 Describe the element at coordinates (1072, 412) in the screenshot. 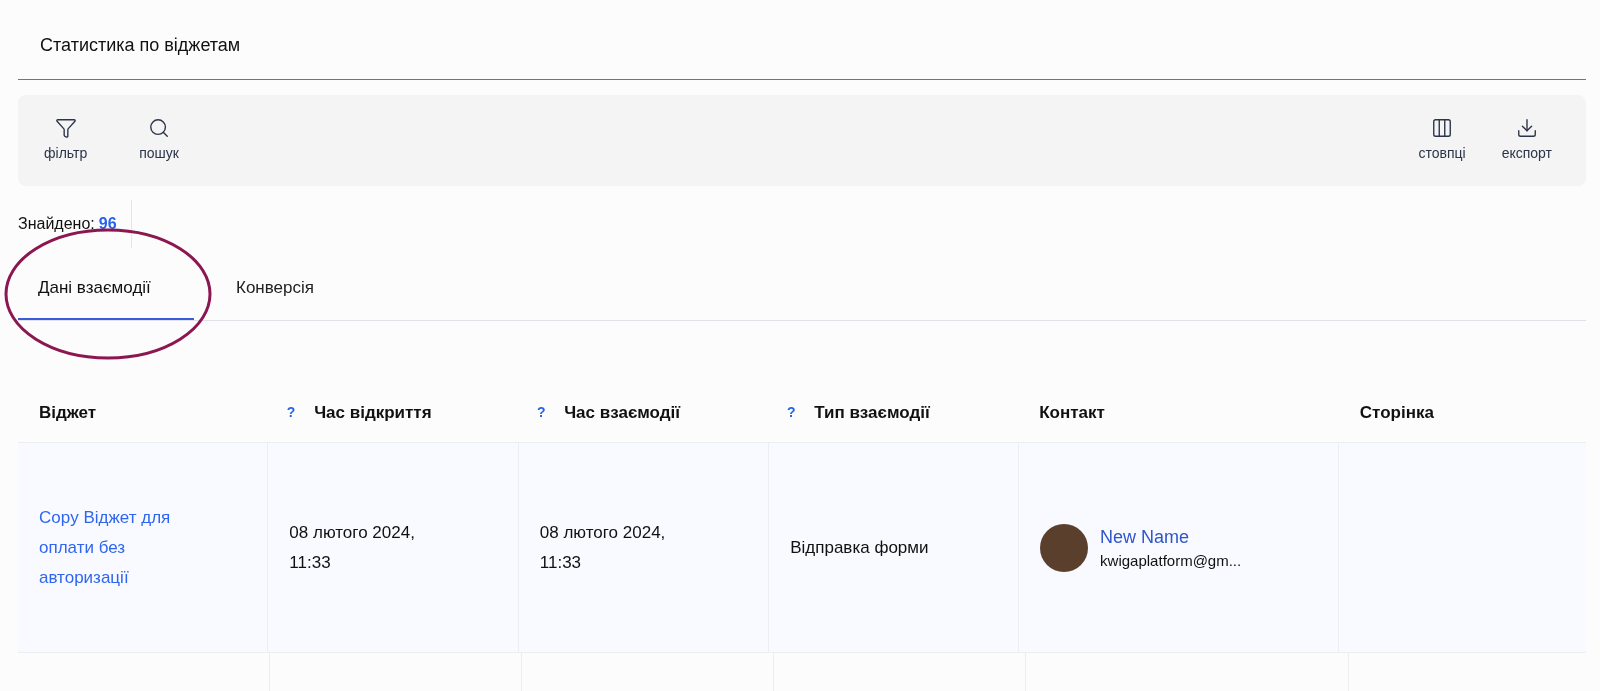

I see `column-header: Контакт` at that location.